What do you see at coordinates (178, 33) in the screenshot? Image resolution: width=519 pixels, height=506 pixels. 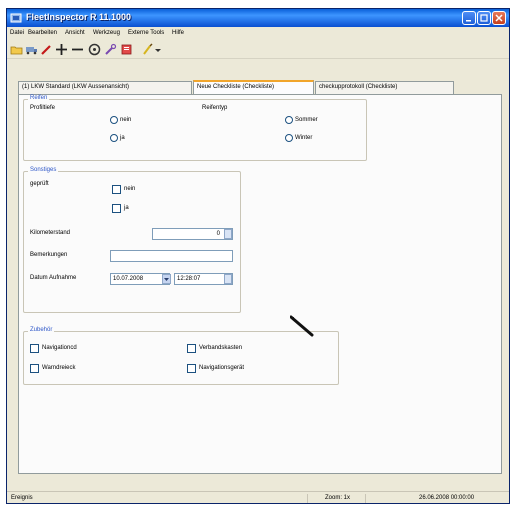 I see `menu-hilfe: Hilfe` at bounding box center [178, 33].